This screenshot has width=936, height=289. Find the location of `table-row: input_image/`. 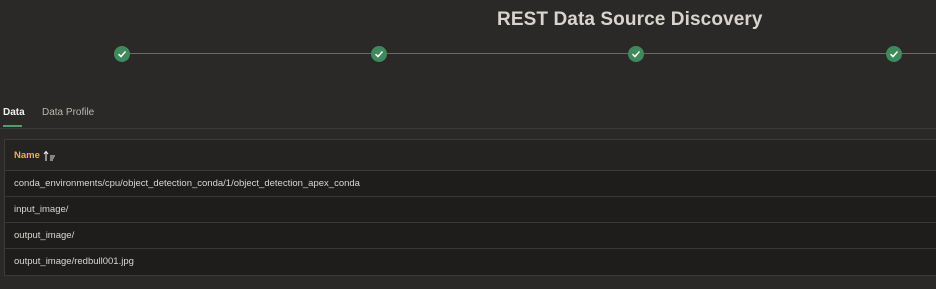

table-row: input_image/ is located at coordinates (470, 210).